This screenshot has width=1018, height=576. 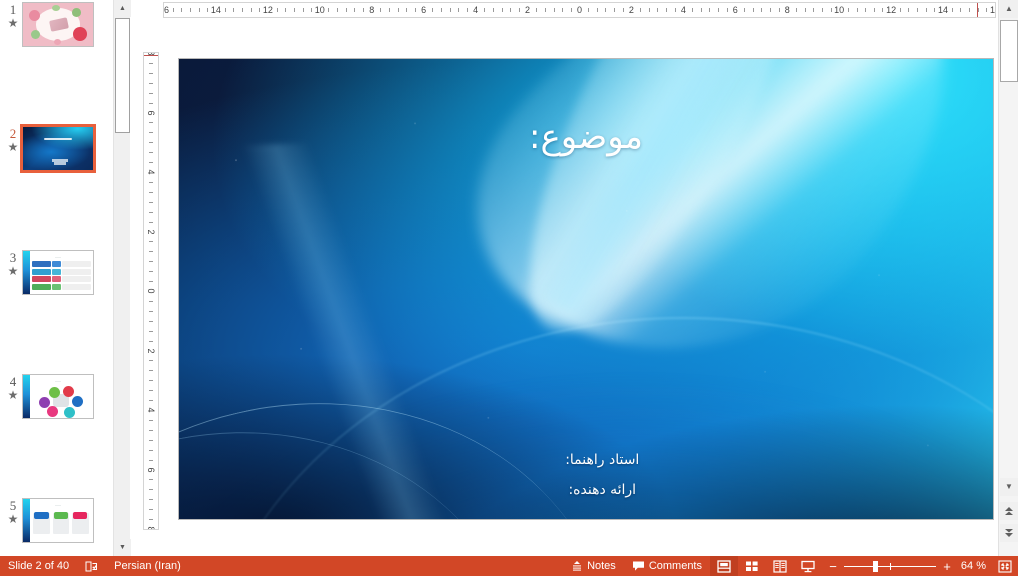 I want to click on horizontal-ruler: 16 14 12 10 8 6 4 2 0 2 4 6 8 10 12 14 16, so click(x=579, y=10).